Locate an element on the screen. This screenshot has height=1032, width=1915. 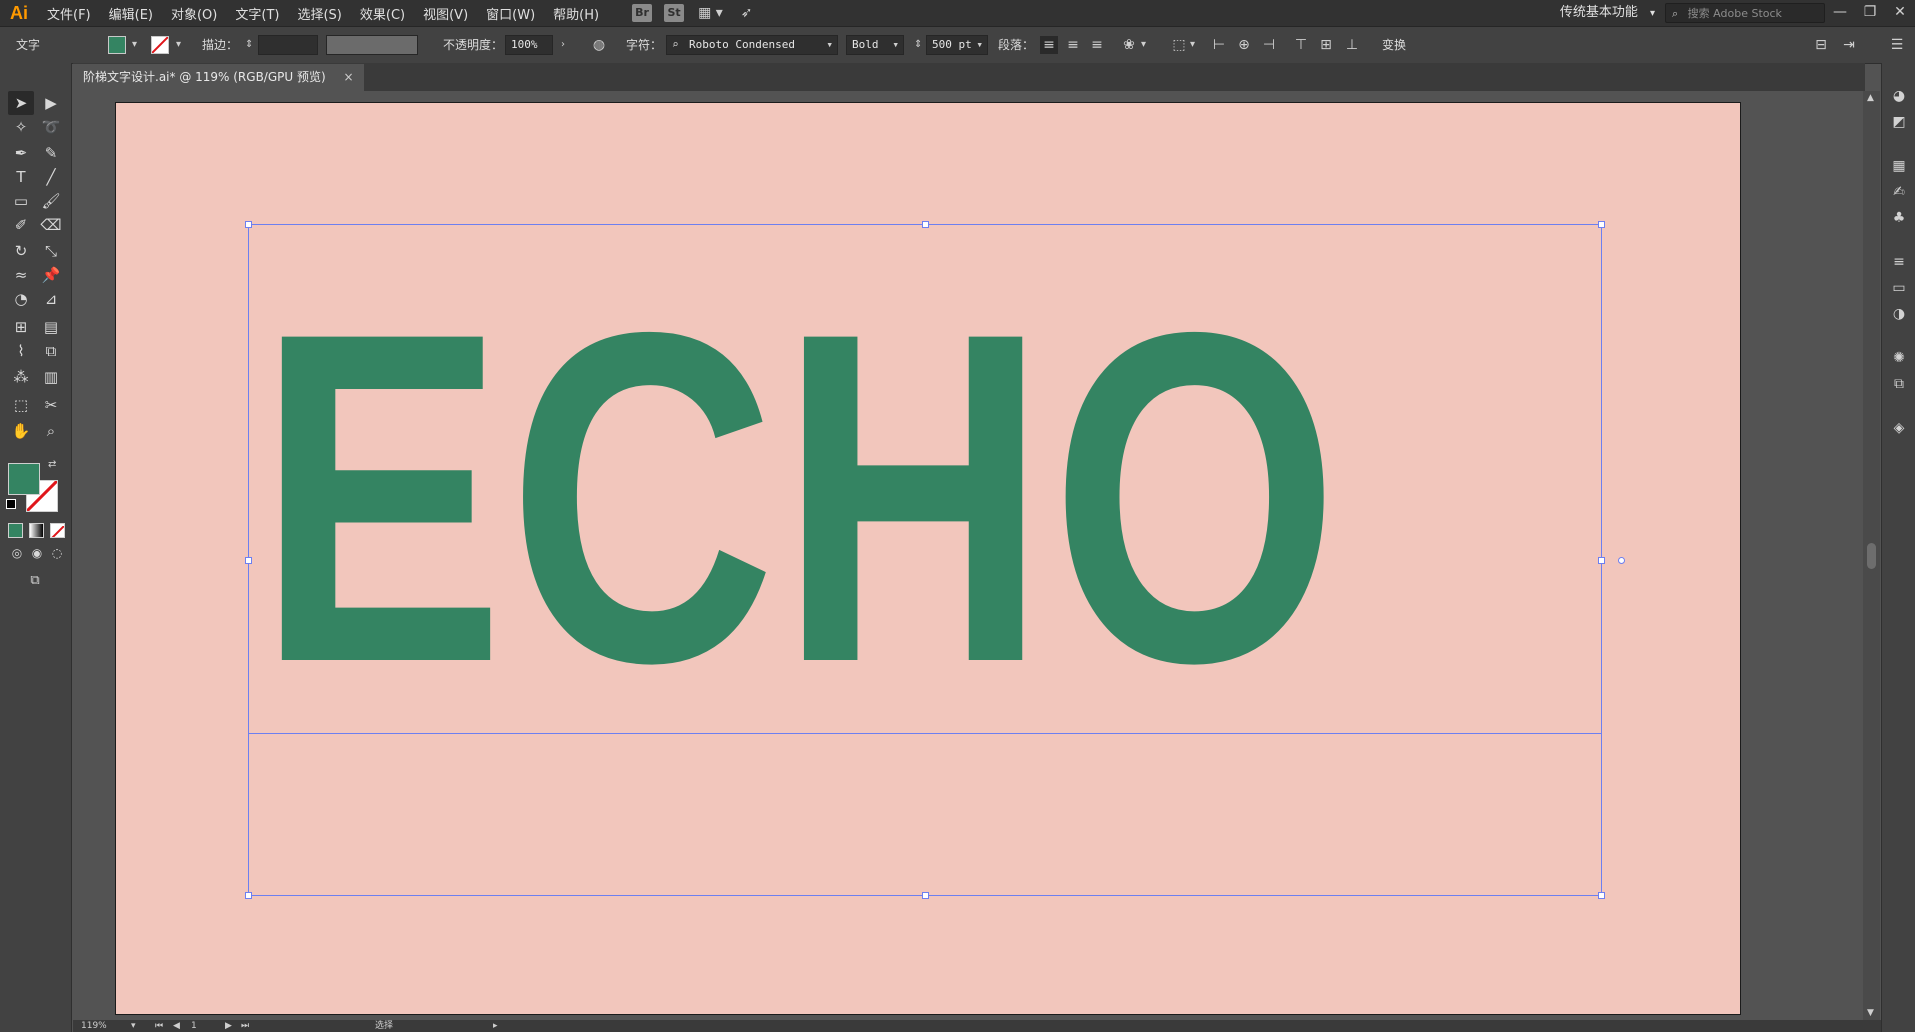
panel-menu-icon: ⇥ is located at coordinates (1849, 45).